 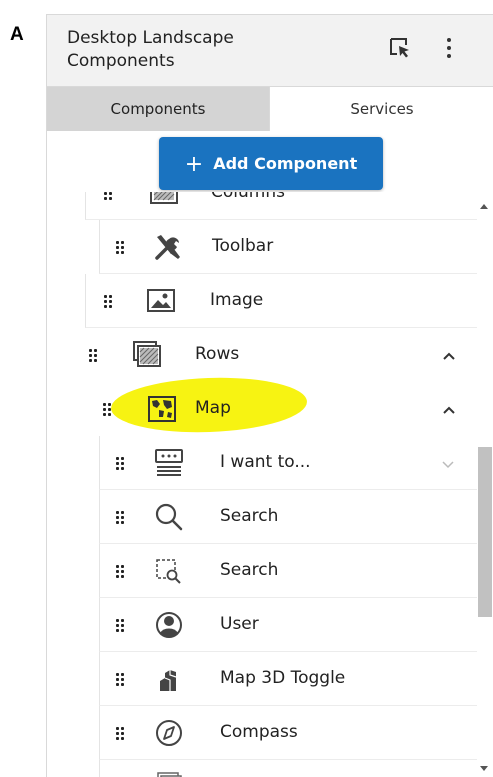 What do you see at coordinates (448, 463) in the screenshot?
I see `chevron-down-icon` at bounding box center [448, 463].